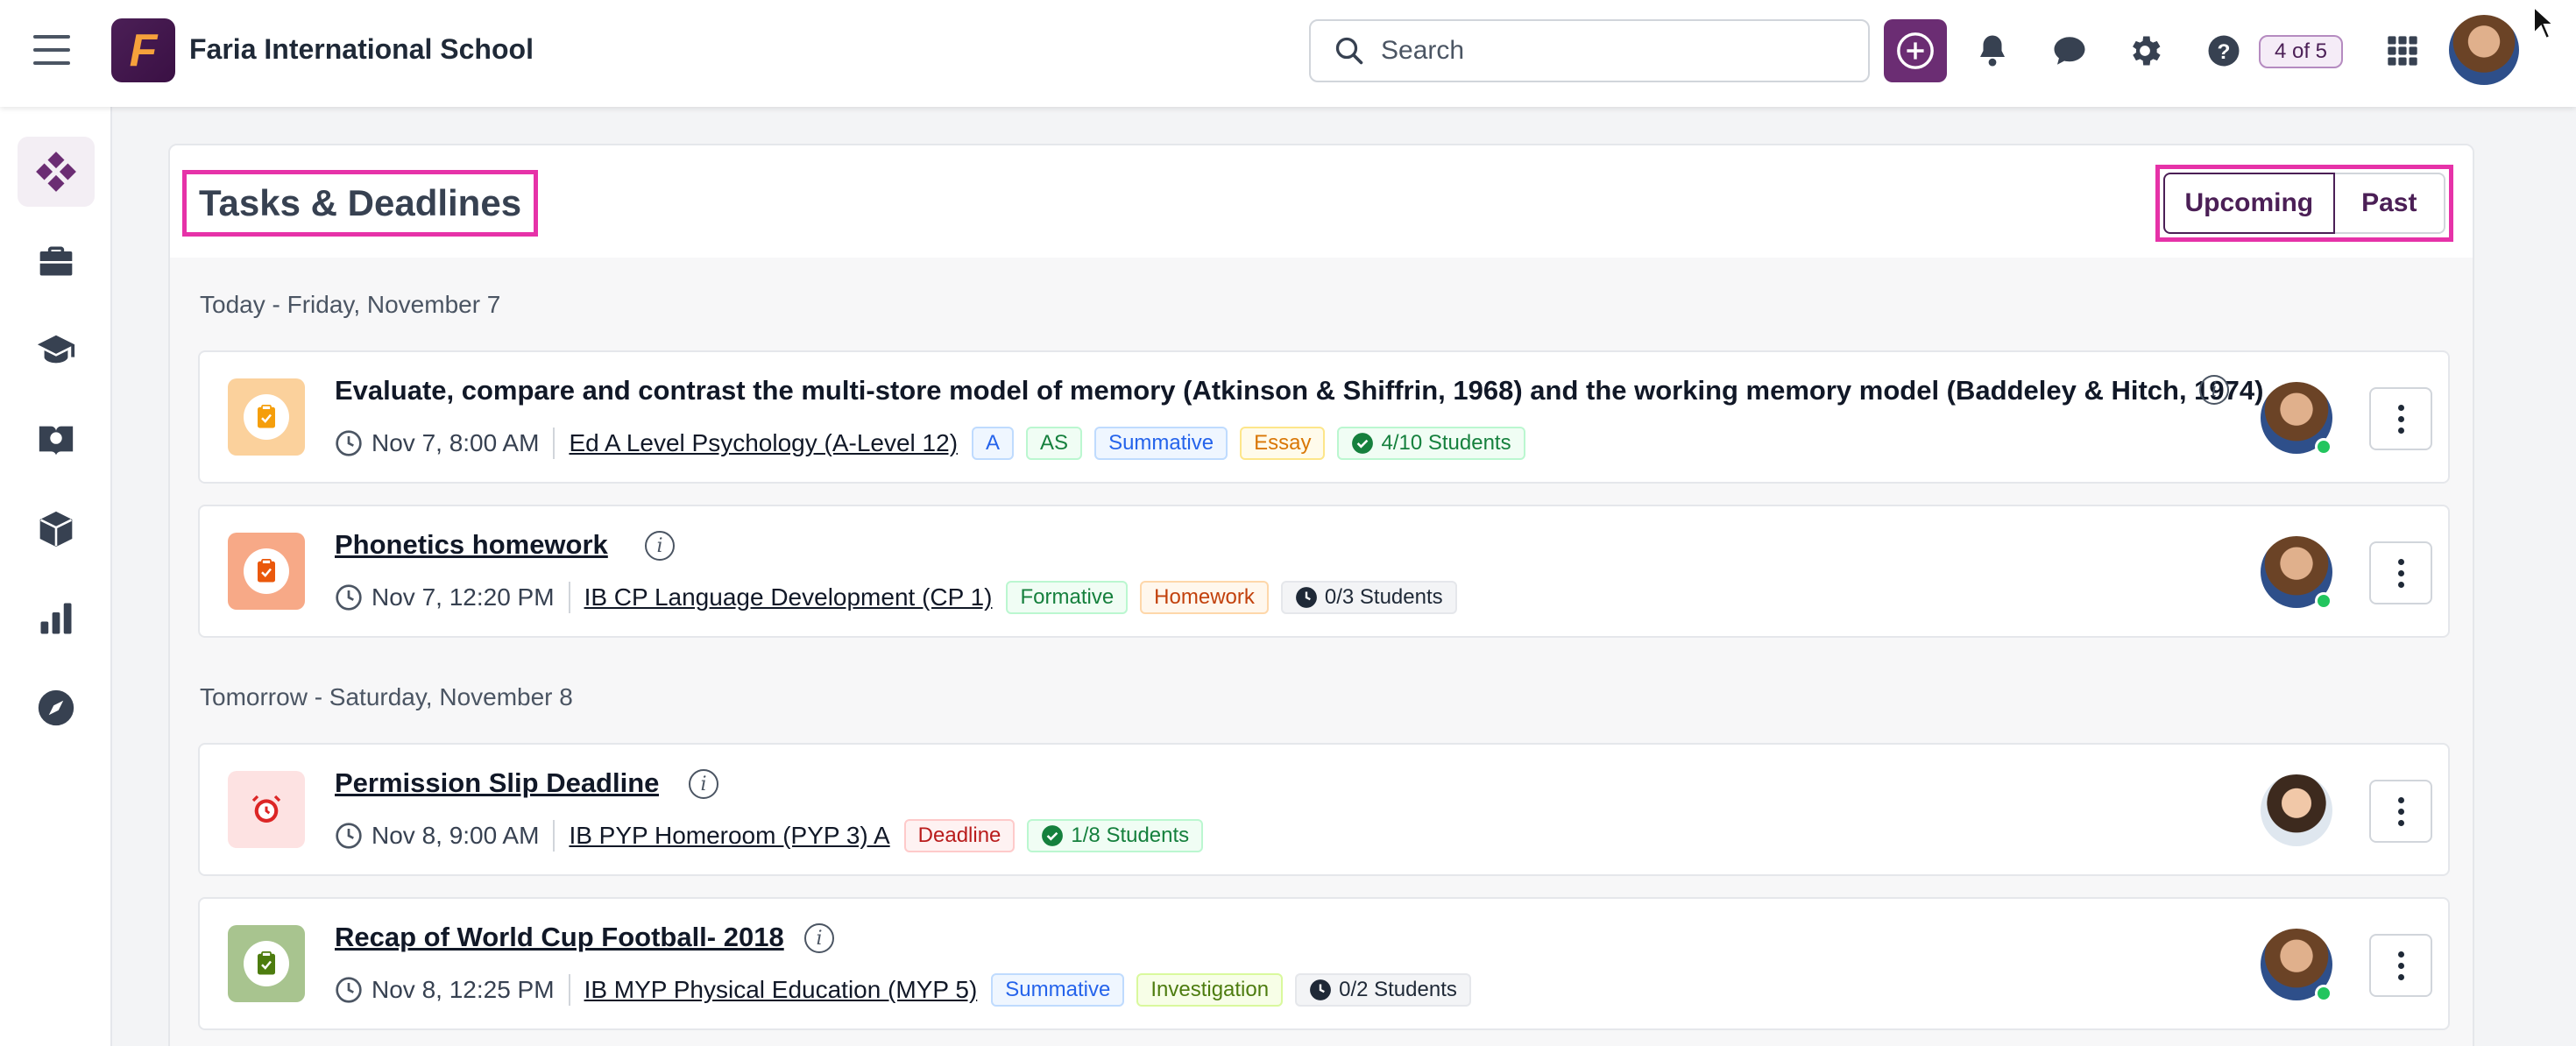  I want to click on user-avatar, so click(2484, 50).